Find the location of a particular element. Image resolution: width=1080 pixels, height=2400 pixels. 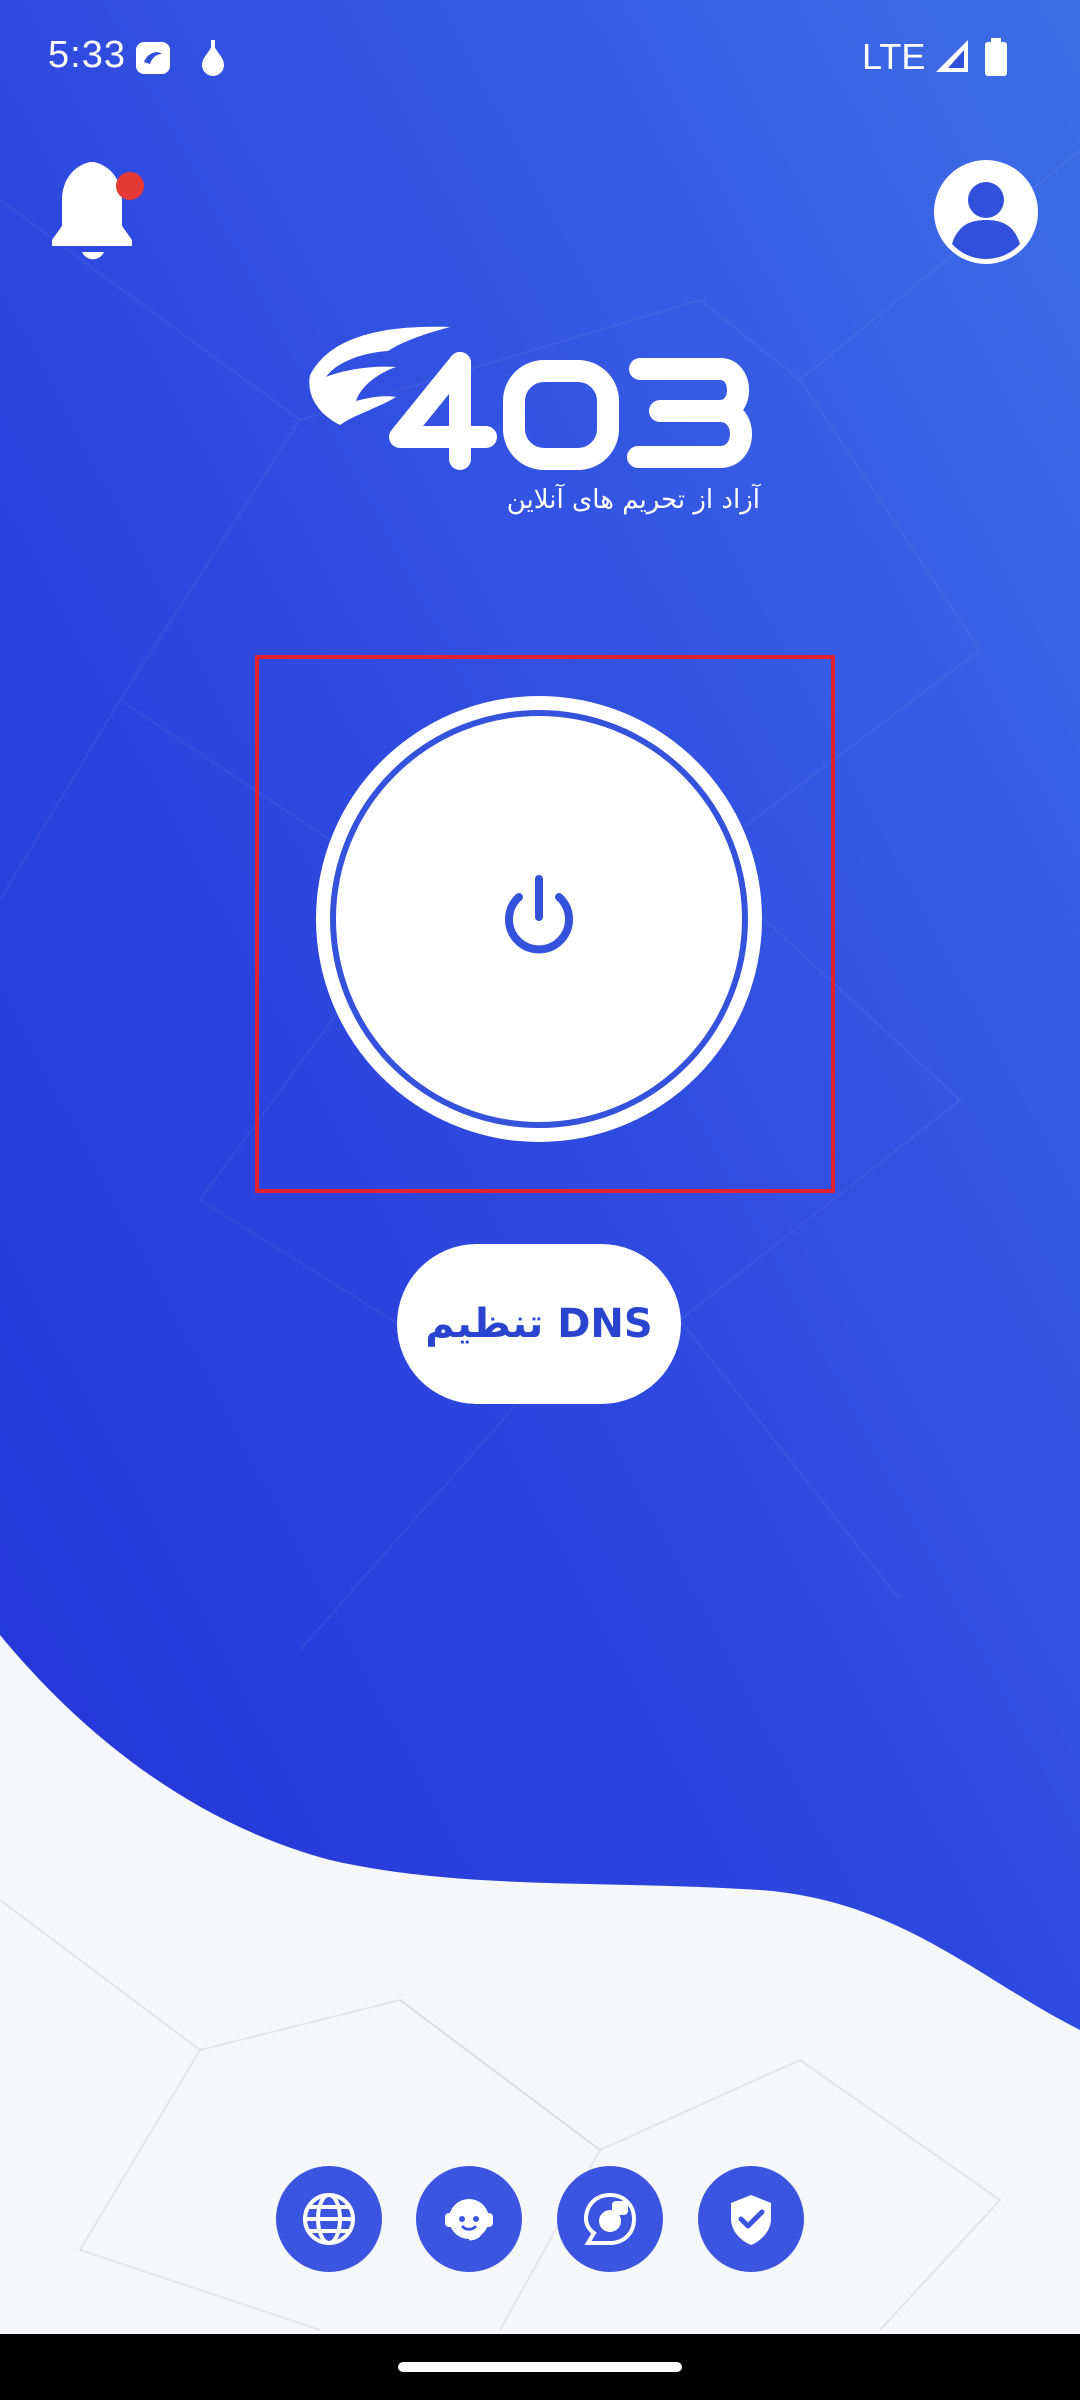

globe-button is located at coordinates (329, 2219).